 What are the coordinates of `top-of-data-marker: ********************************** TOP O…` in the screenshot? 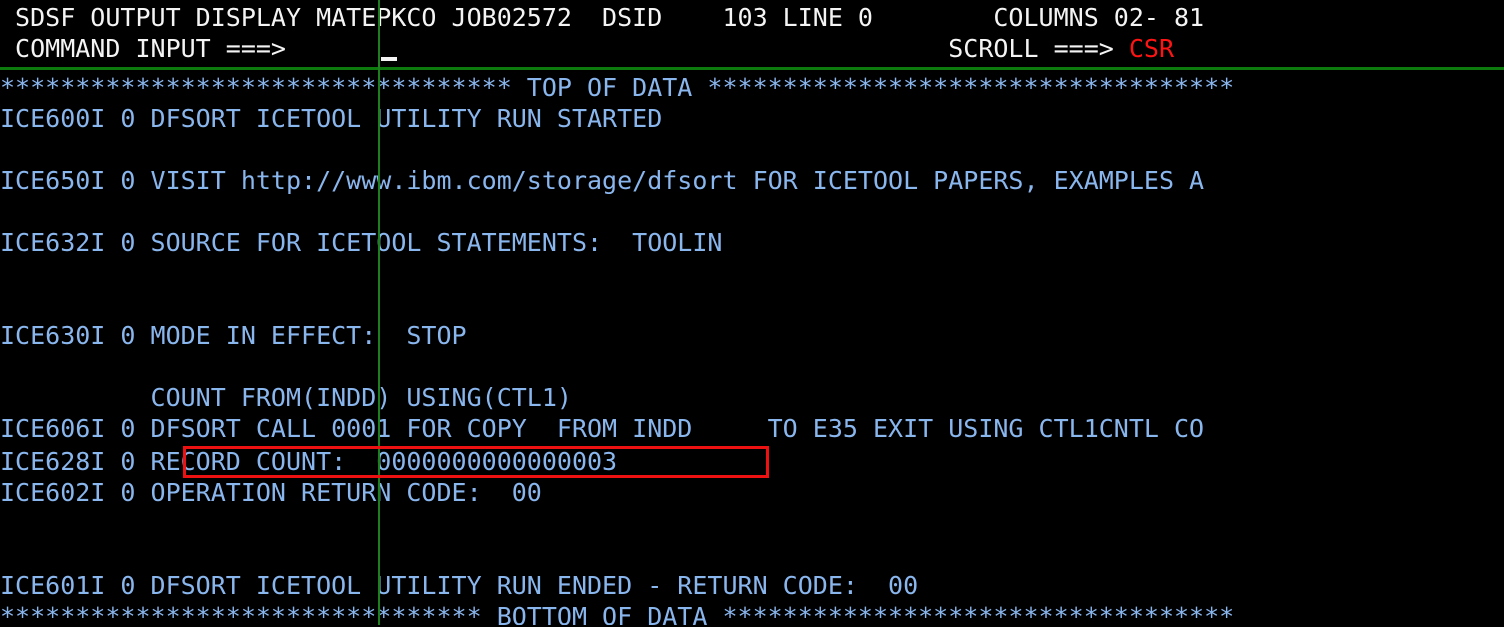 It's located at (617, 87).